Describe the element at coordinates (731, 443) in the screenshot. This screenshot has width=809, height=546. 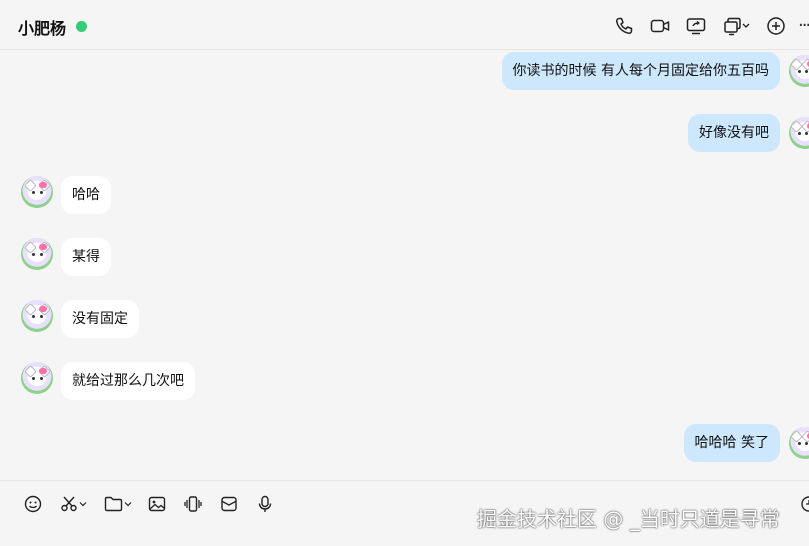
I see `message-bubble-outgoing: 哈哈哈 笑了` at that location.